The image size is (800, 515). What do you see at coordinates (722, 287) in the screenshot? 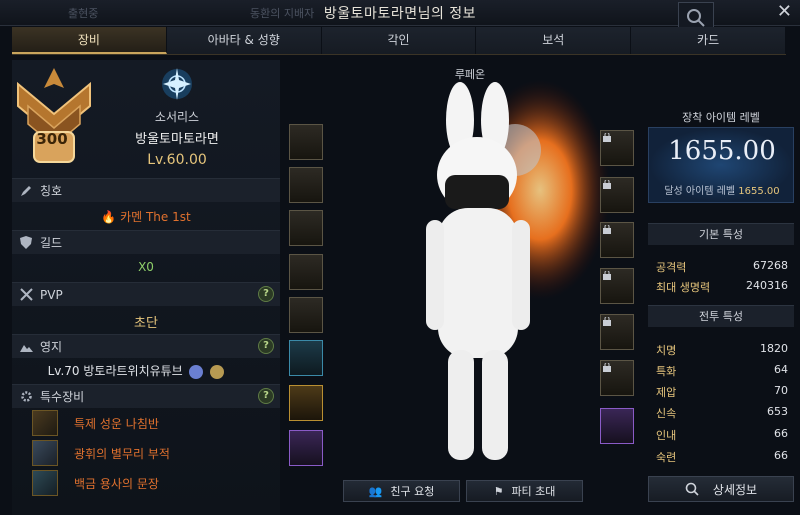
I see `stat-row: 최대 생명력 240316` at bounding box center [722, 287].